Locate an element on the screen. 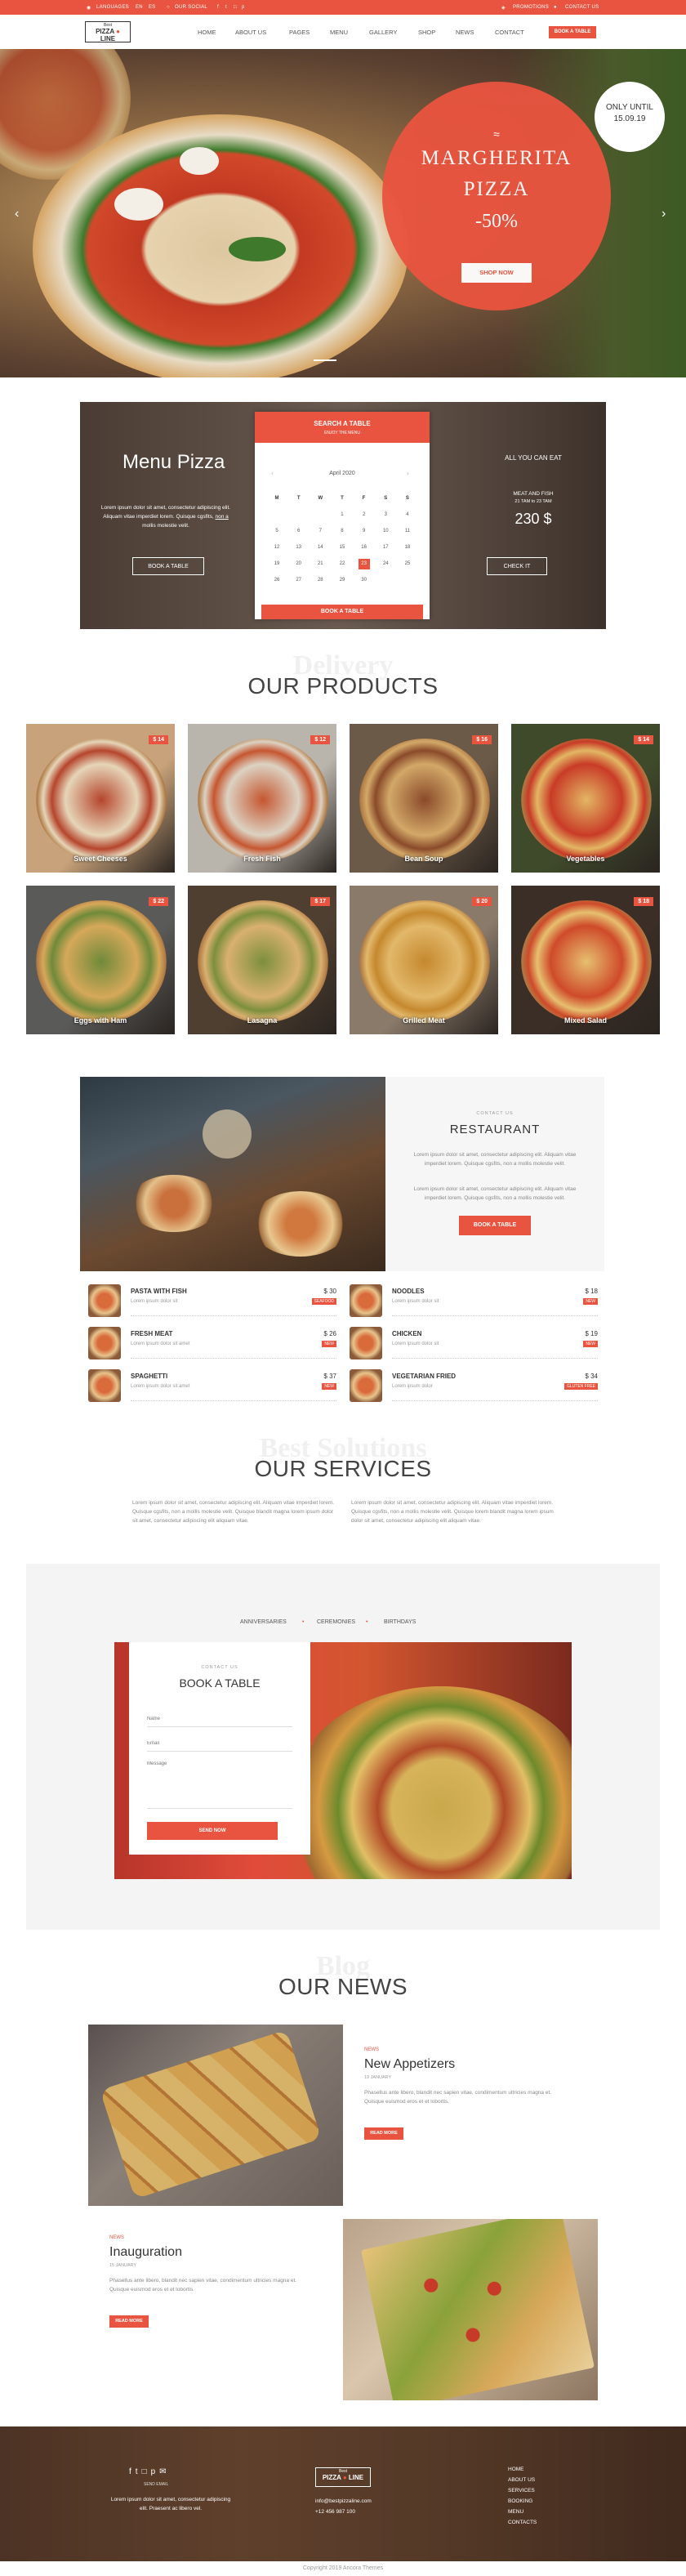 This screenshot has height=2576, width=686. cal-book-button: BOOK A TABLE is located at coordinates (342, 612).